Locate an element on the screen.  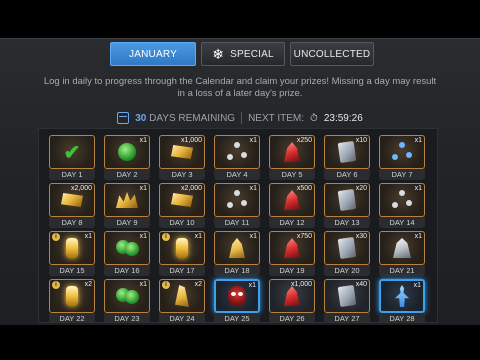
day-cell: x1 DAY 14 is located at coordinates (402, 206).